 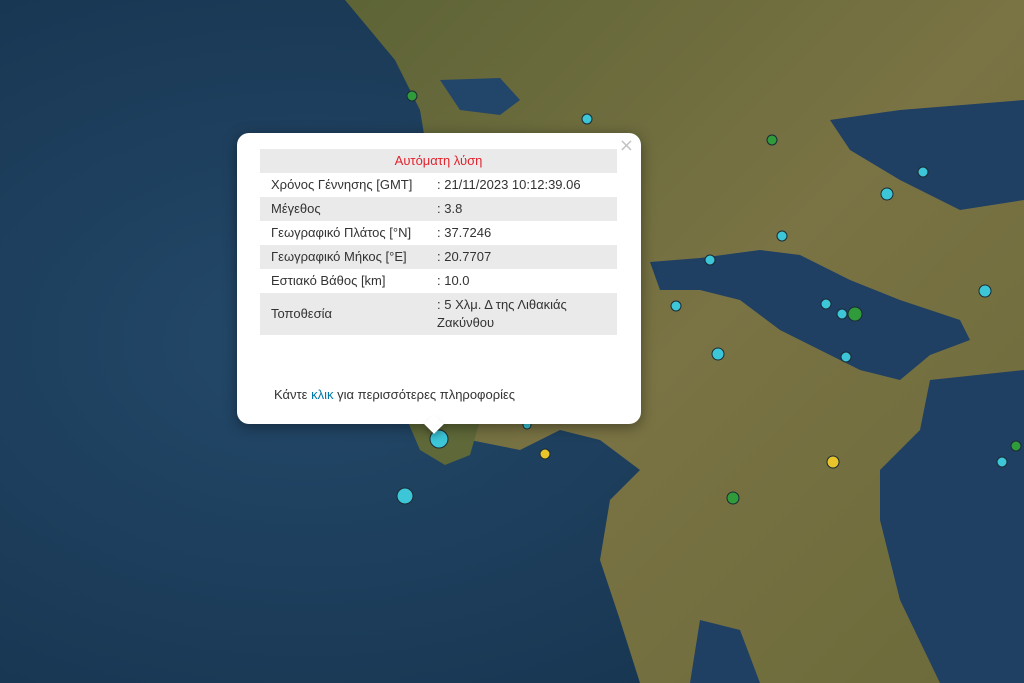 I want to click on longitude-value: : 20.7707, so click(x=521, y=257).